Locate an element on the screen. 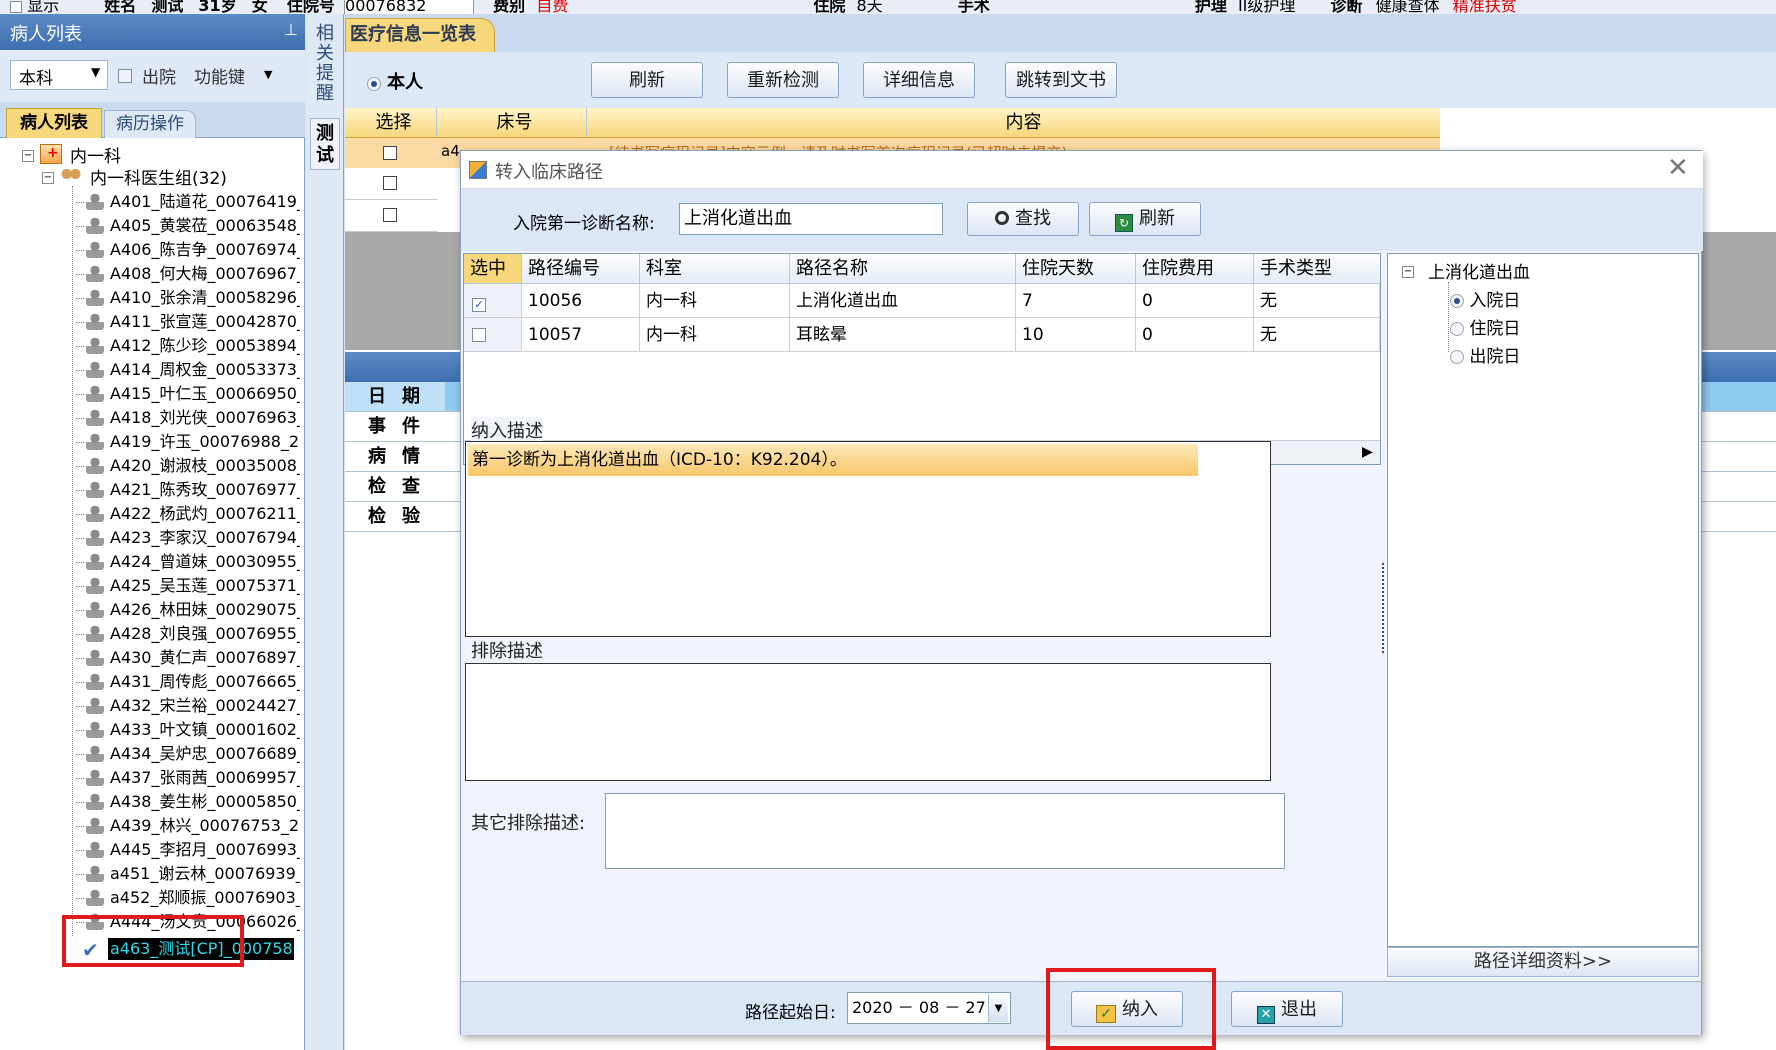 Image resolution: width=1776 pixels, height=1050 pixels. tab-record-ops: 病历操作 is located at coordinates (150, 124).